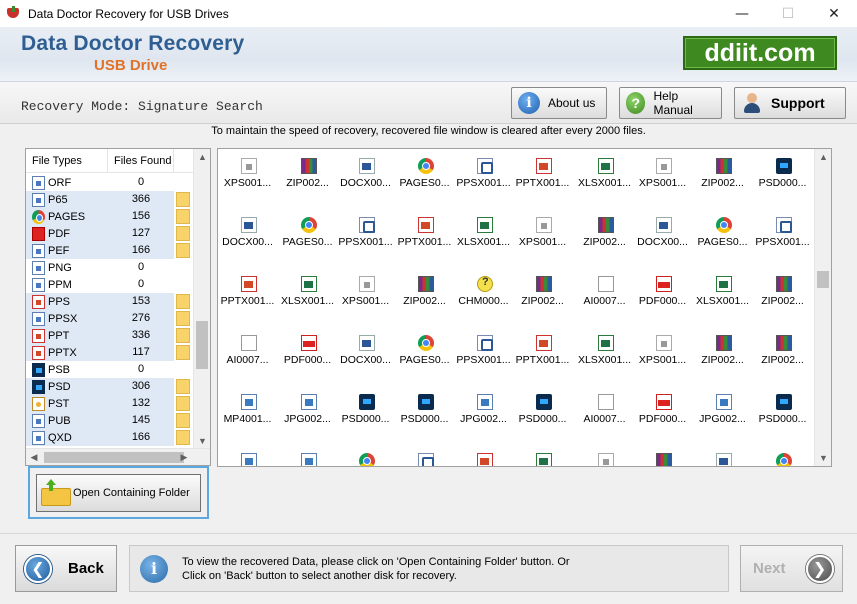 The width and height of the screenshot is (857, 604). I want to click on file-type-row: P65 366, so click(110, 199).